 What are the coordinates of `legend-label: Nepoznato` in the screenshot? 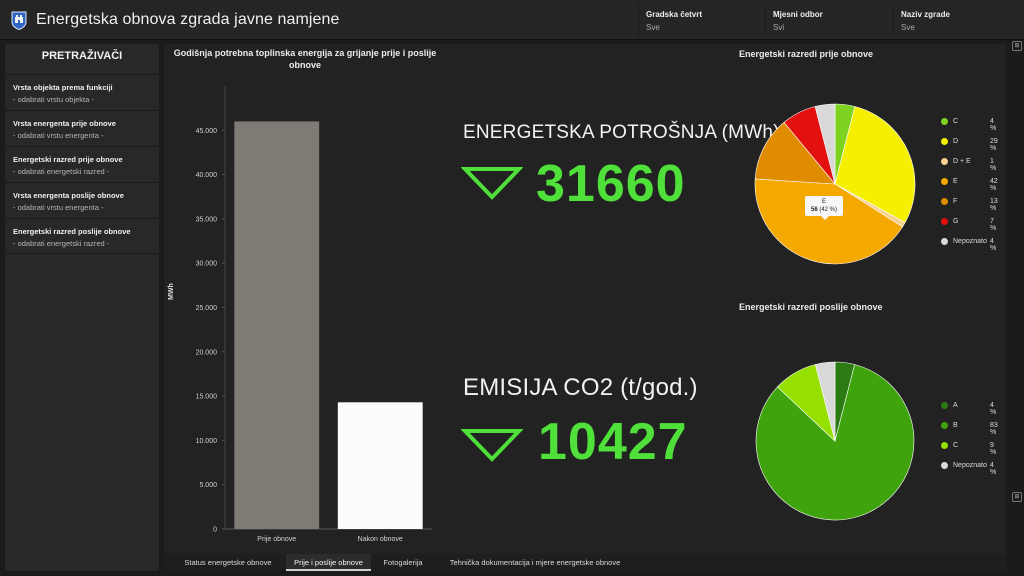 It's located at (970, 241).